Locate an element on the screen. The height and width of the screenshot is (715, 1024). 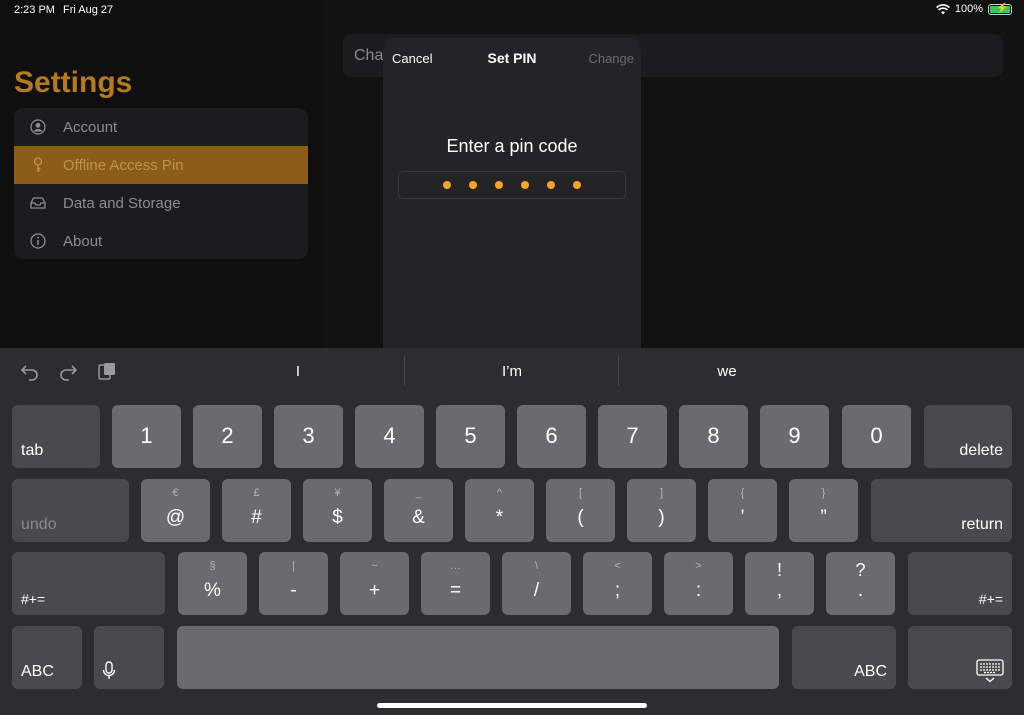
delete-key: delete is located at coordinates (968, 436).